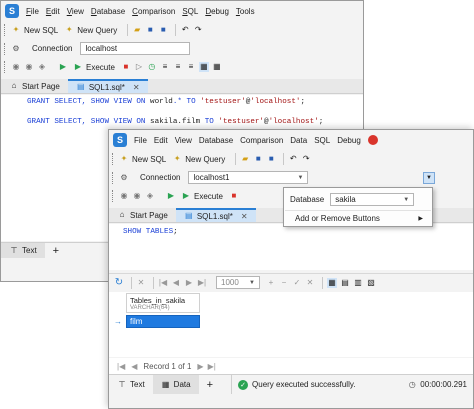 The height and width of the screenshot is (409, 474). Describe the element at coordinates (165, 67) in the screenshot. I see `format-icon: ≡` at that location.